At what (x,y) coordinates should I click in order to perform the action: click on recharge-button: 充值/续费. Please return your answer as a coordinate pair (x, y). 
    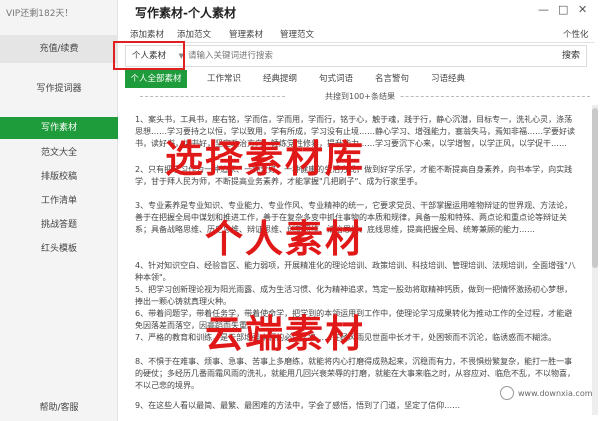
    Looking at the image, I should click on (59, 49).